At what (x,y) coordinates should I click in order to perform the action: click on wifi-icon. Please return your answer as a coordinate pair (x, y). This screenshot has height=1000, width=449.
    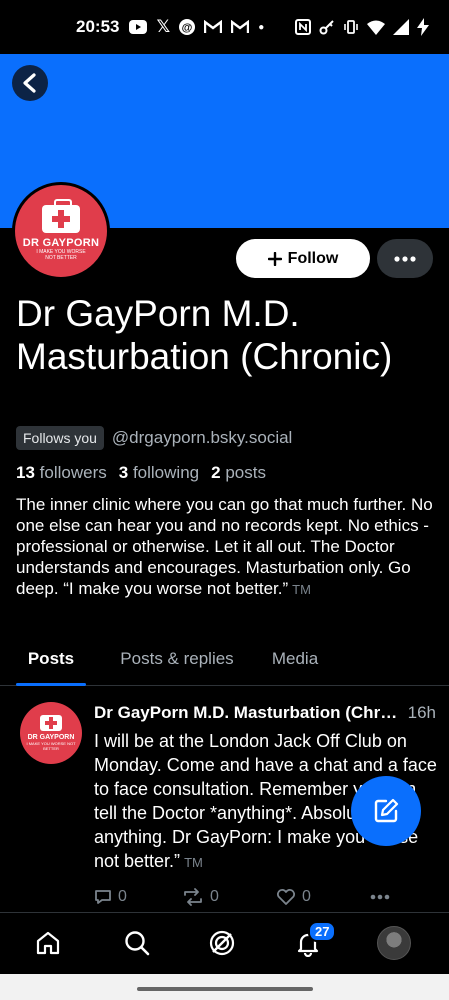
    Looking at the image, I should click on (376, 27).